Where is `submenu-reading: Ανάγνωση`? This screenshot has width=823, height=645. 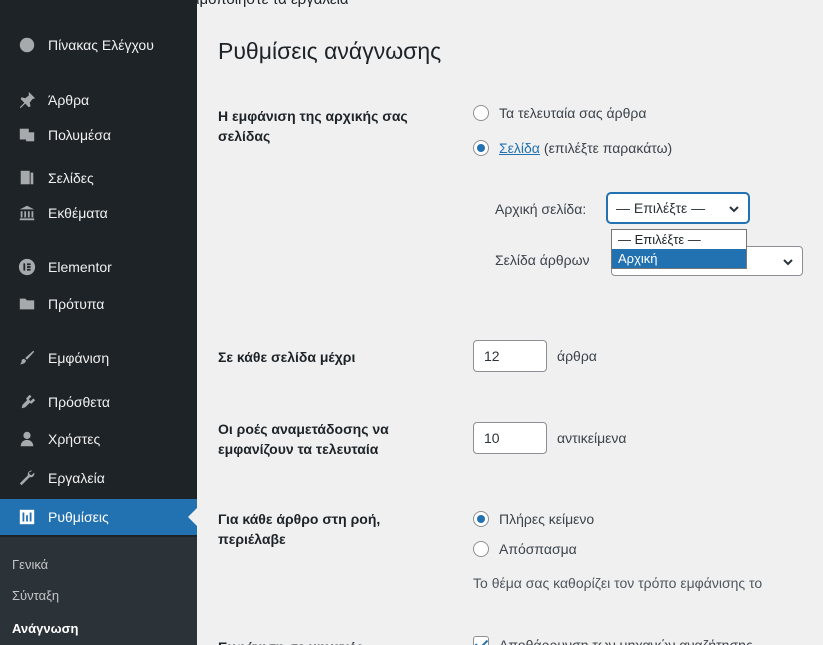
submenu-reading: Ανάγνωση is located at coordinates (45, 628).